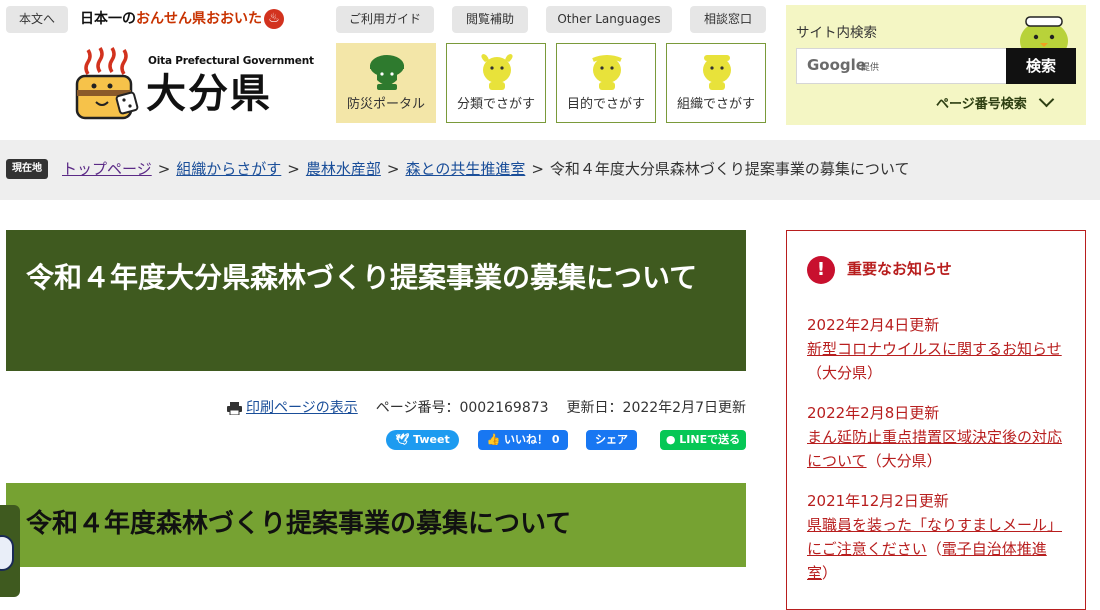 The image size is (1100, 610). What do you see at coordinates (609, 19) in the screenshot?
I see `other-languages-button: Other Languages` at bounding box center [609, 19].